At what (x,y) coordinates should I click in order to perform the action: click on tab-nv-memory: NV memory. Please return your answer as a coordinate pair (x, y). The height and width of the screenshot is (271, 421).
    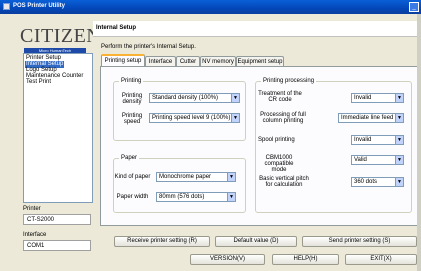
    Looking at the image, I should click on (218, 61).